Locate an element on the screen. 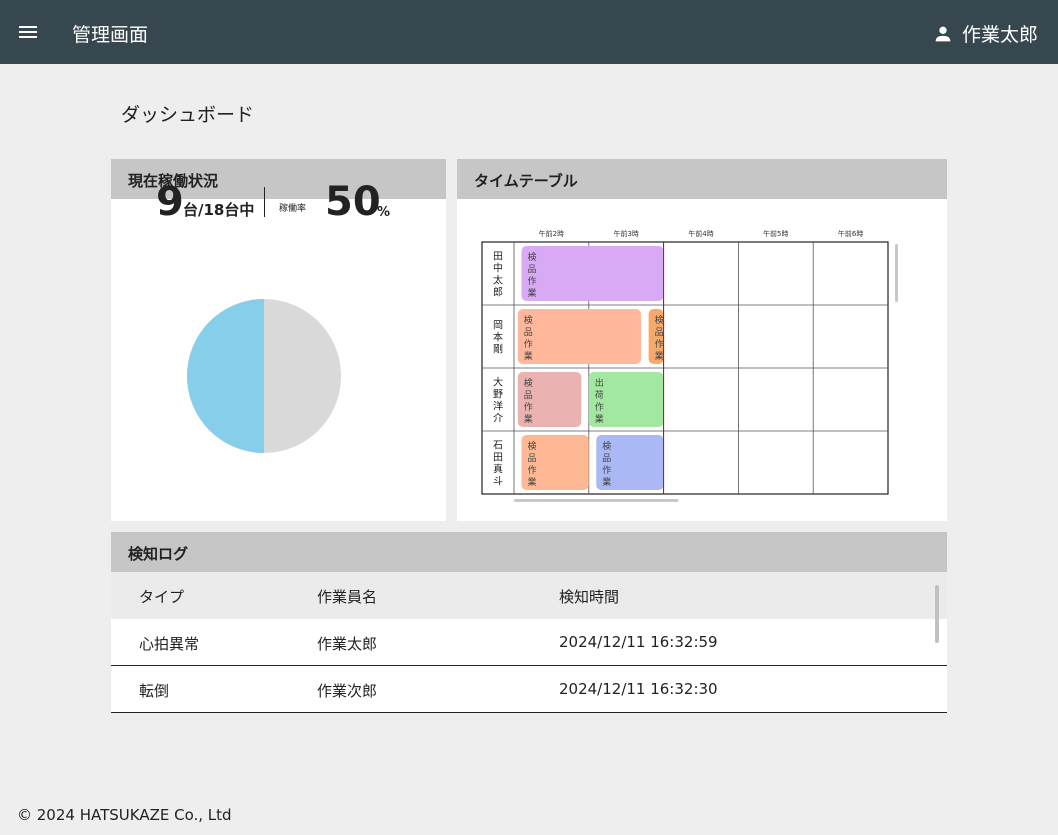 The image size is (1058, 835). log-worker: 作業太郎 is located at coordinates (347, 644).